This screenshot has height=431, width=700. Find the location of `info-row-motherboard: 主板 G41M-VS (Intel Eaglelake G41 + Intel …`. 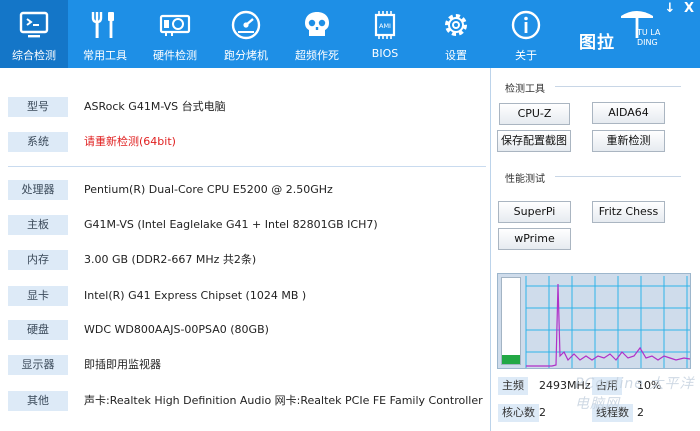

info-row-motherboard: 主板 G41M-VS (Intel Eaglelake G41 + Intel … is located at coordinates (244, 224).